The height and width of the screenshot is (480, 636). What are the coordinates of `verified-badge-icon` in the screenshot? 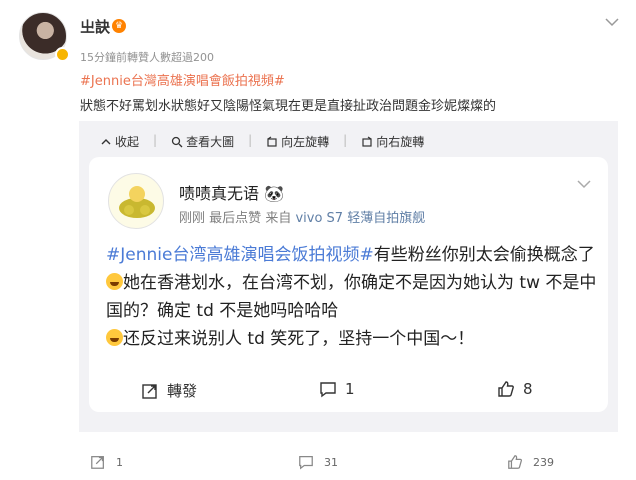 It's located at (62, 54).